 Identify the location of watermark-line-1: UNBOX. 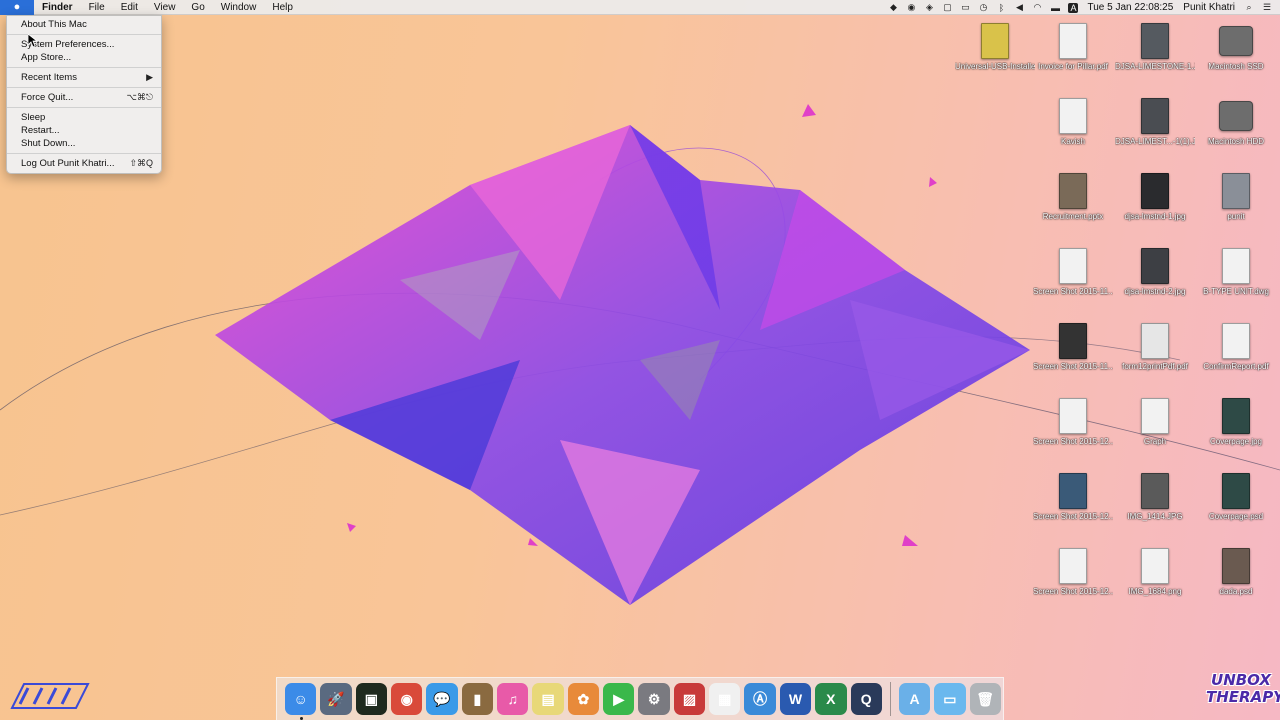
(1241, 680).